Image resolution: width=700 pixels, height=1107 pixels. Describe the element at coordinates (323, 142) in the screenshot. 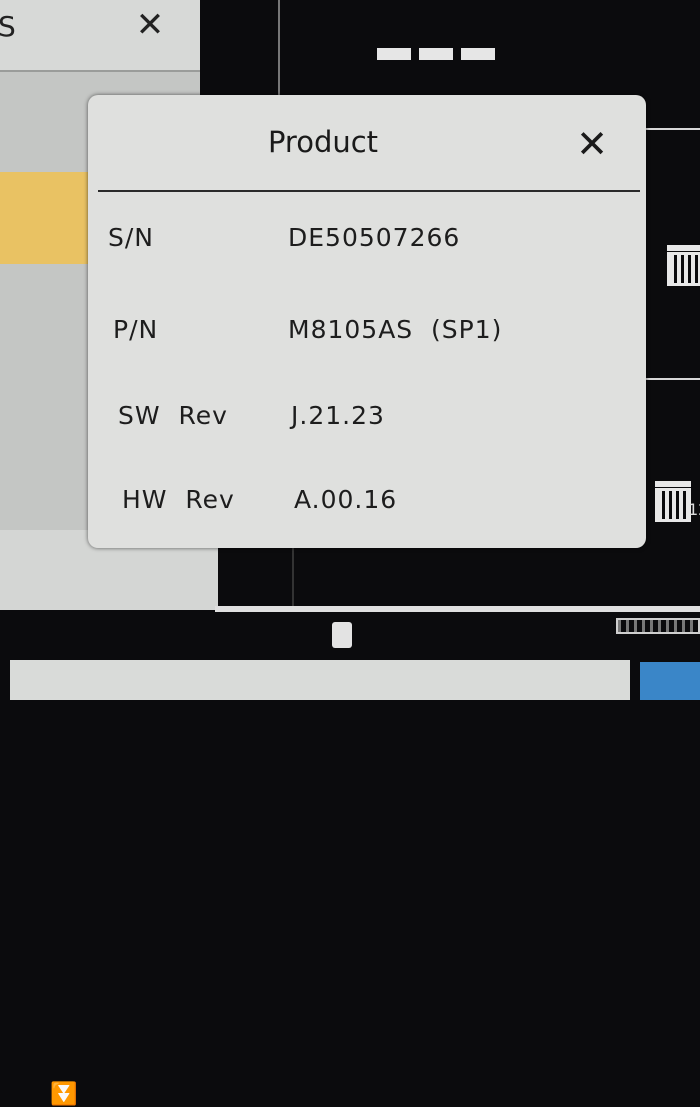

I see `dialog-title: Product` at that location.